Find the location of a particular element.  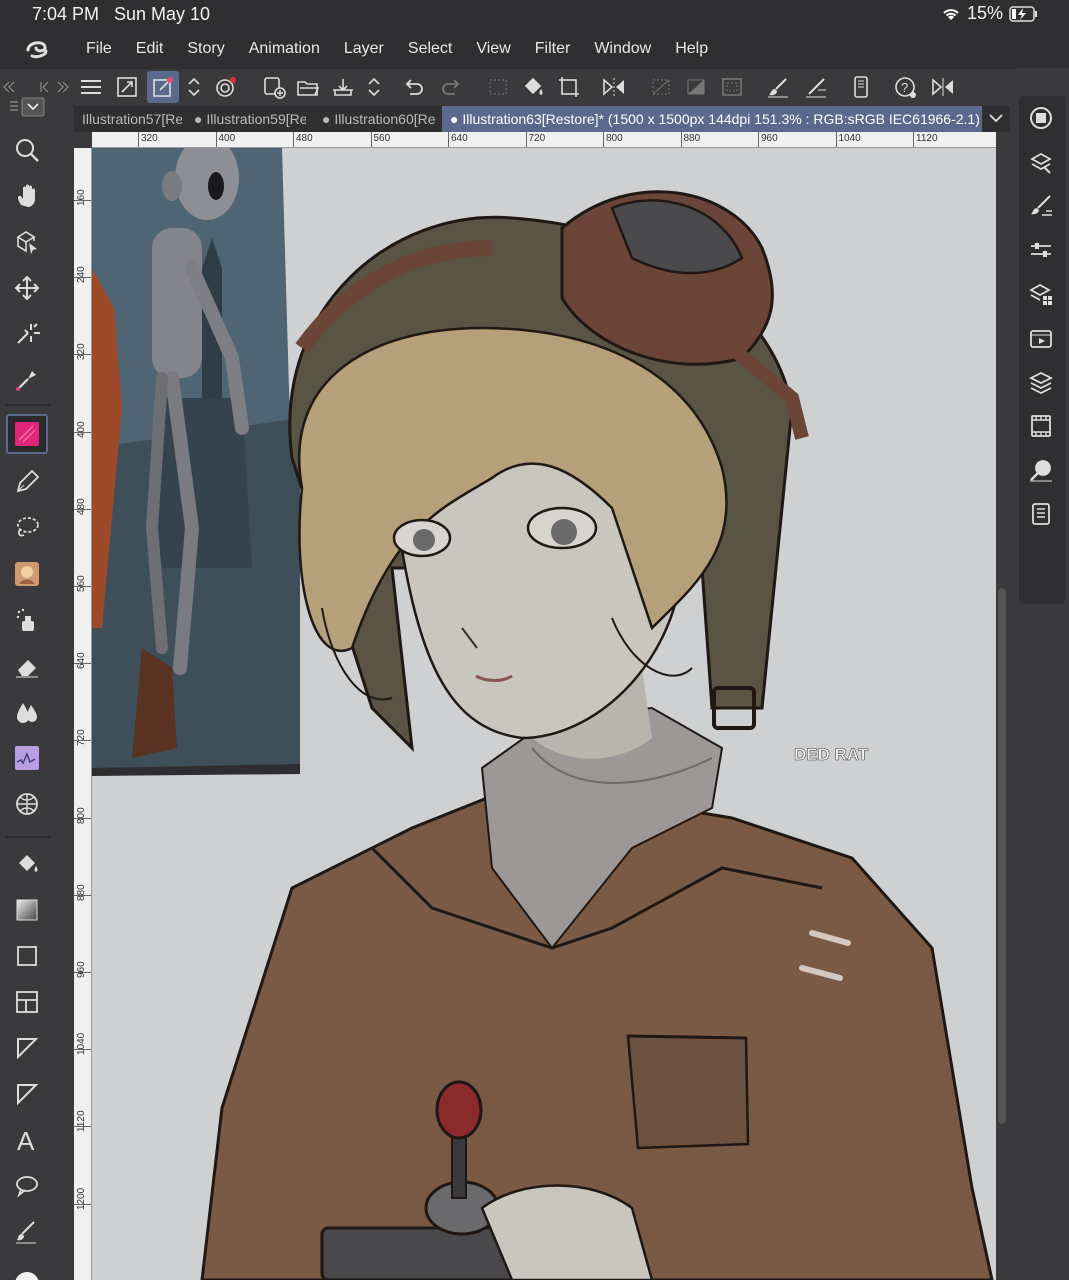

pen-tool-icon is located at coordinates (27, 482).